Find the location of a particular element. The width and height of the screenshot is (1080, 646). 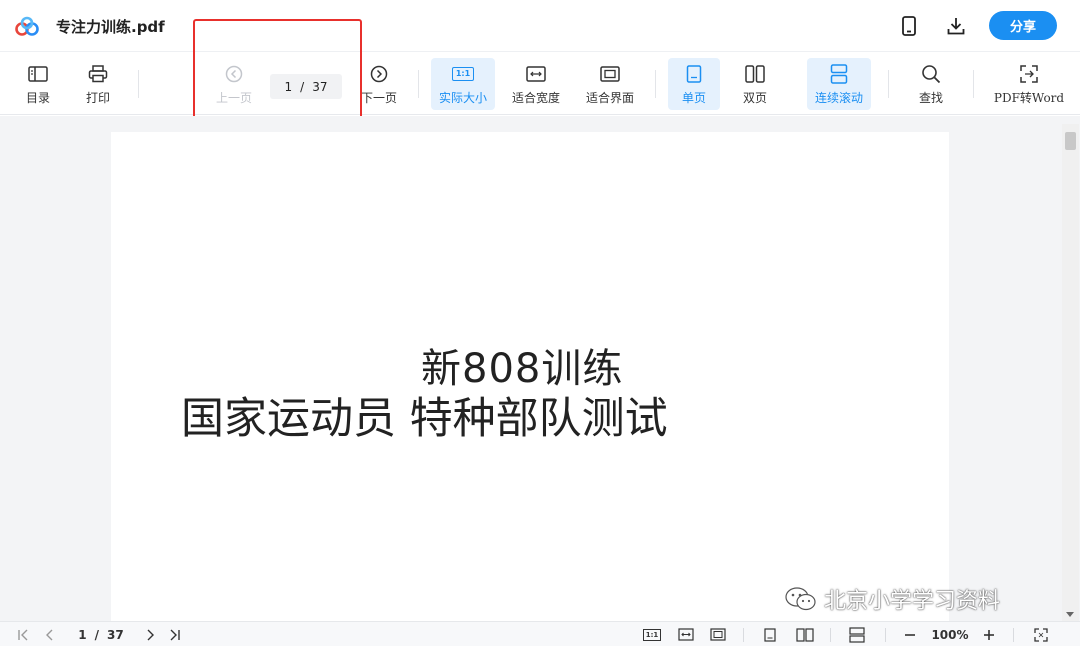

search-icon is located at coordinates (931, 74).